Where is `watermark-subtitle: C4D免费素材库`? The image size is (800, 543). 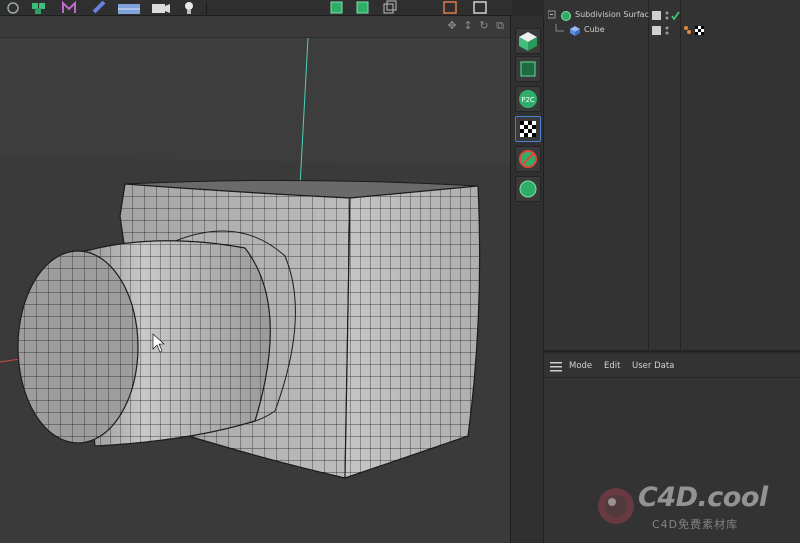 watermark-subtitle: C4D免费素材库 is located at coordinates (695, 524).